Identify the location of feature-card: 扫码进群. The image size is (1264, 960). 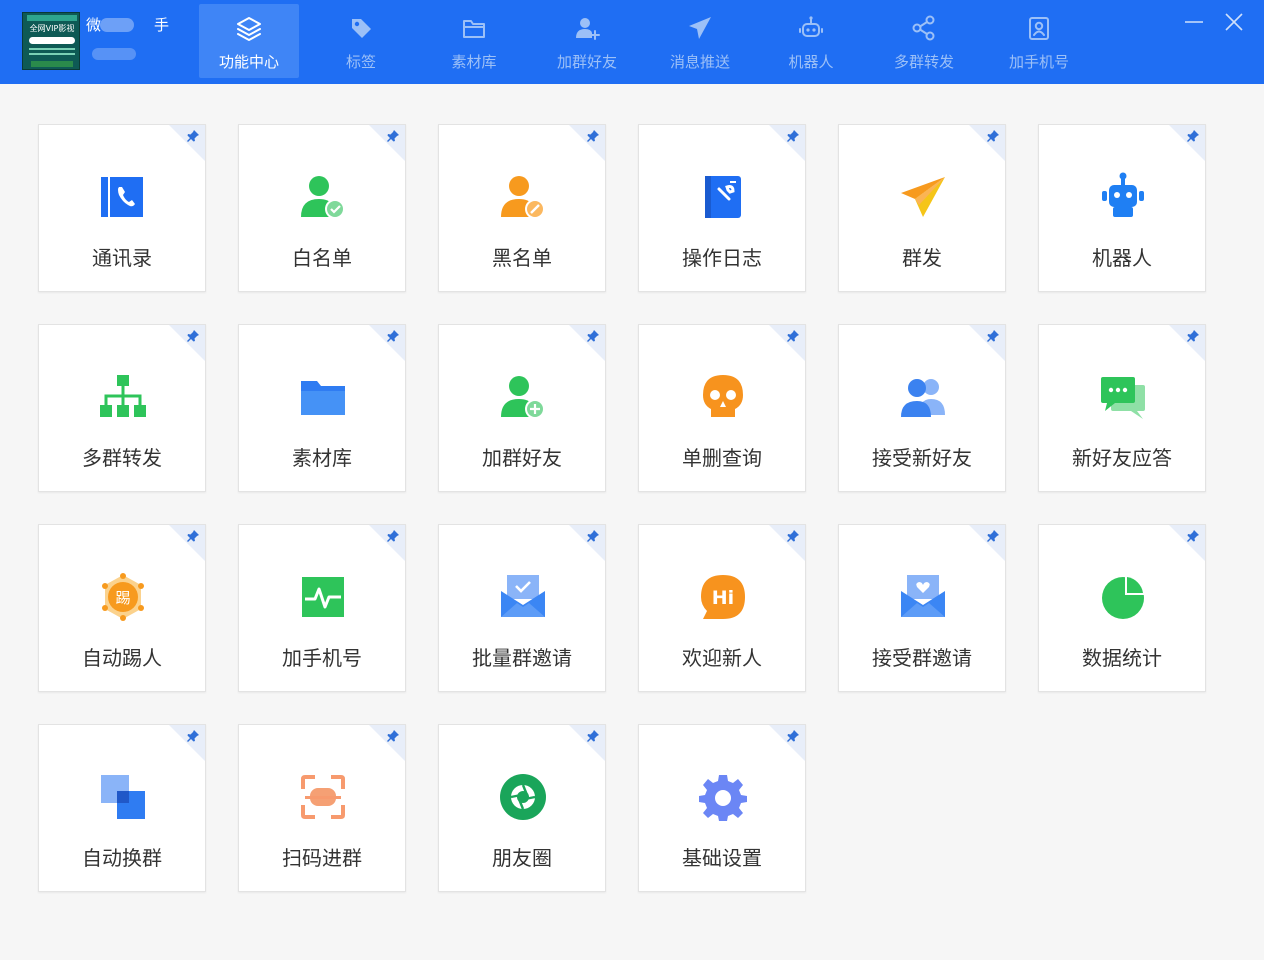
(322, 808).